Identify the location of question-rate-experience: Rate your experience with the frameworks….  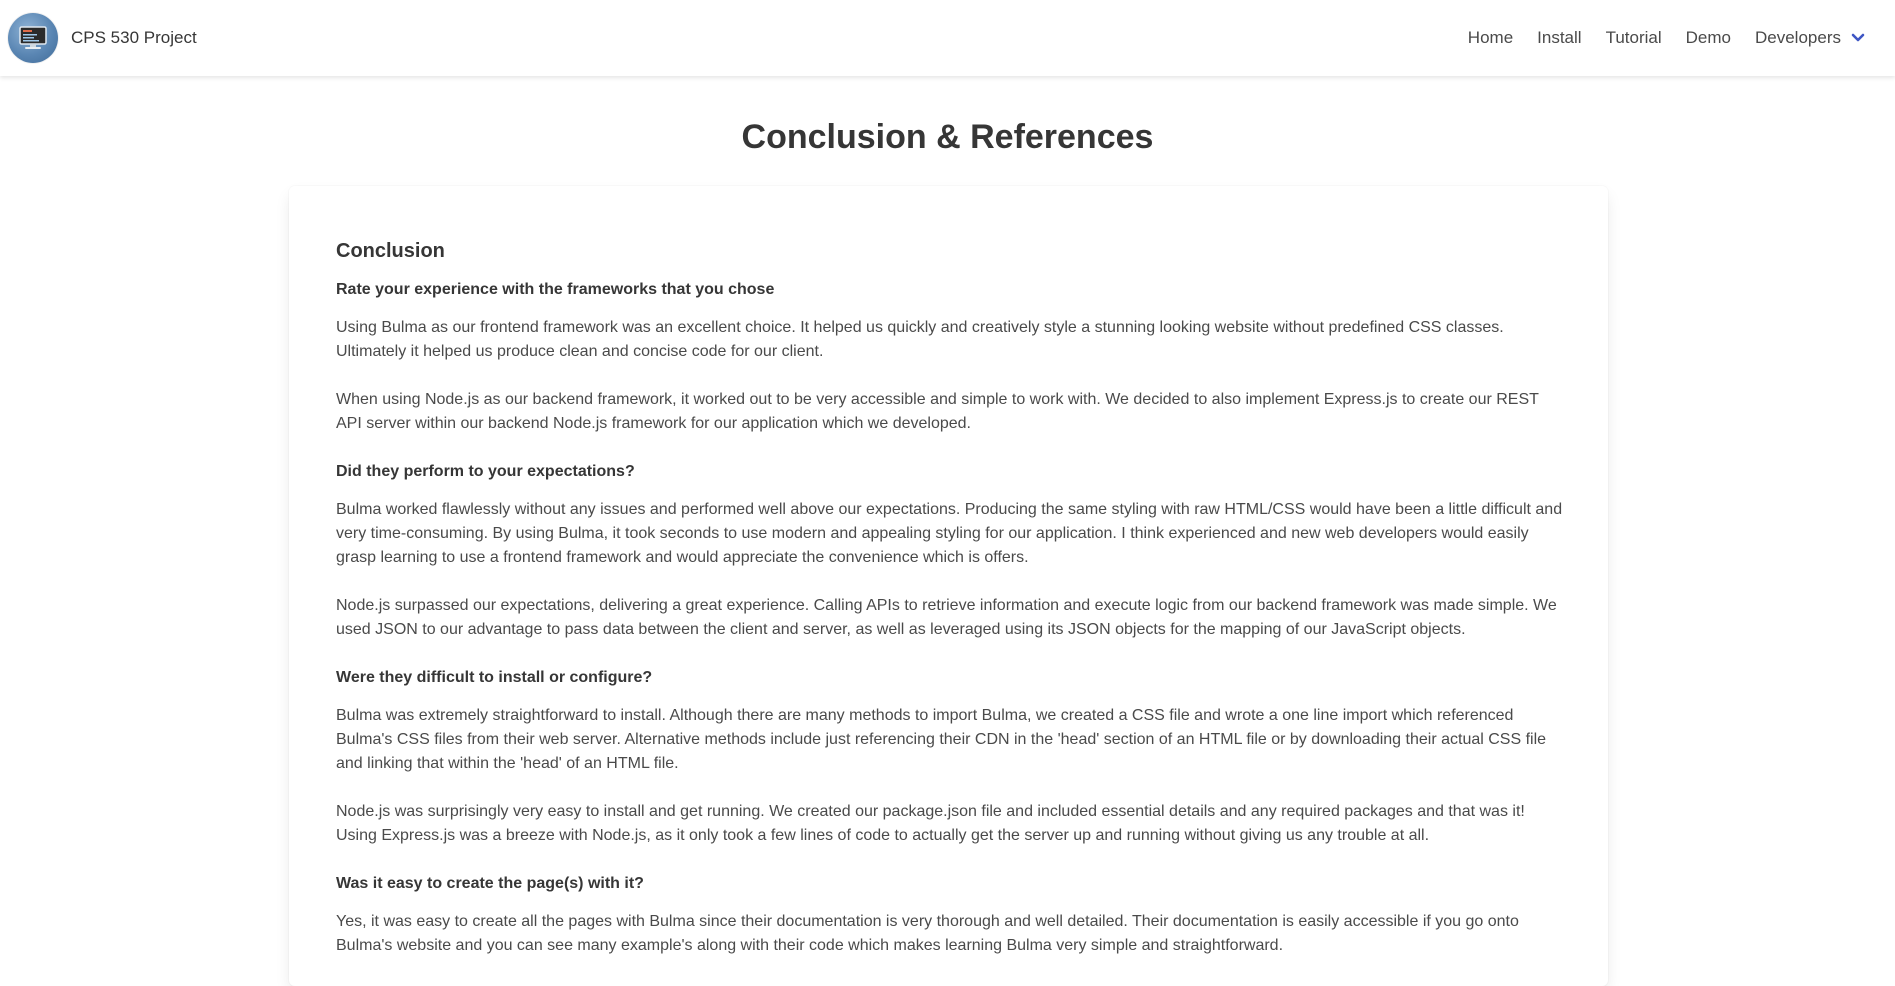
(555, 289).